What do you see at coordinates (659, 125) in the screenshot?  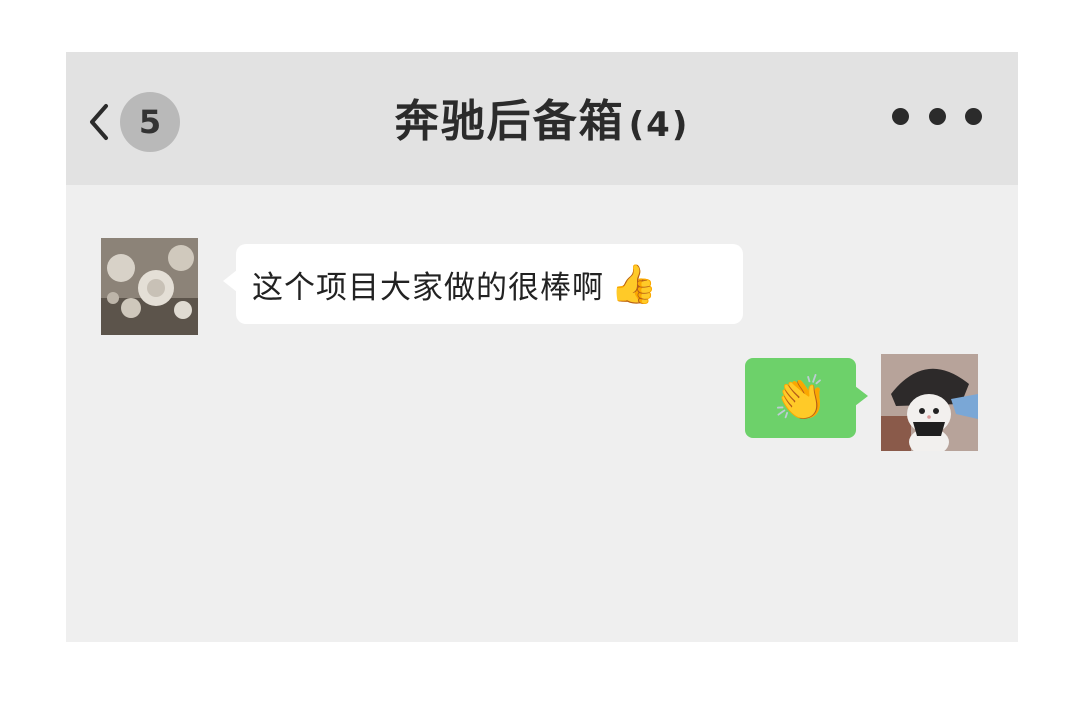 I see `member-count: (4)` at bounding box center [659, 125].